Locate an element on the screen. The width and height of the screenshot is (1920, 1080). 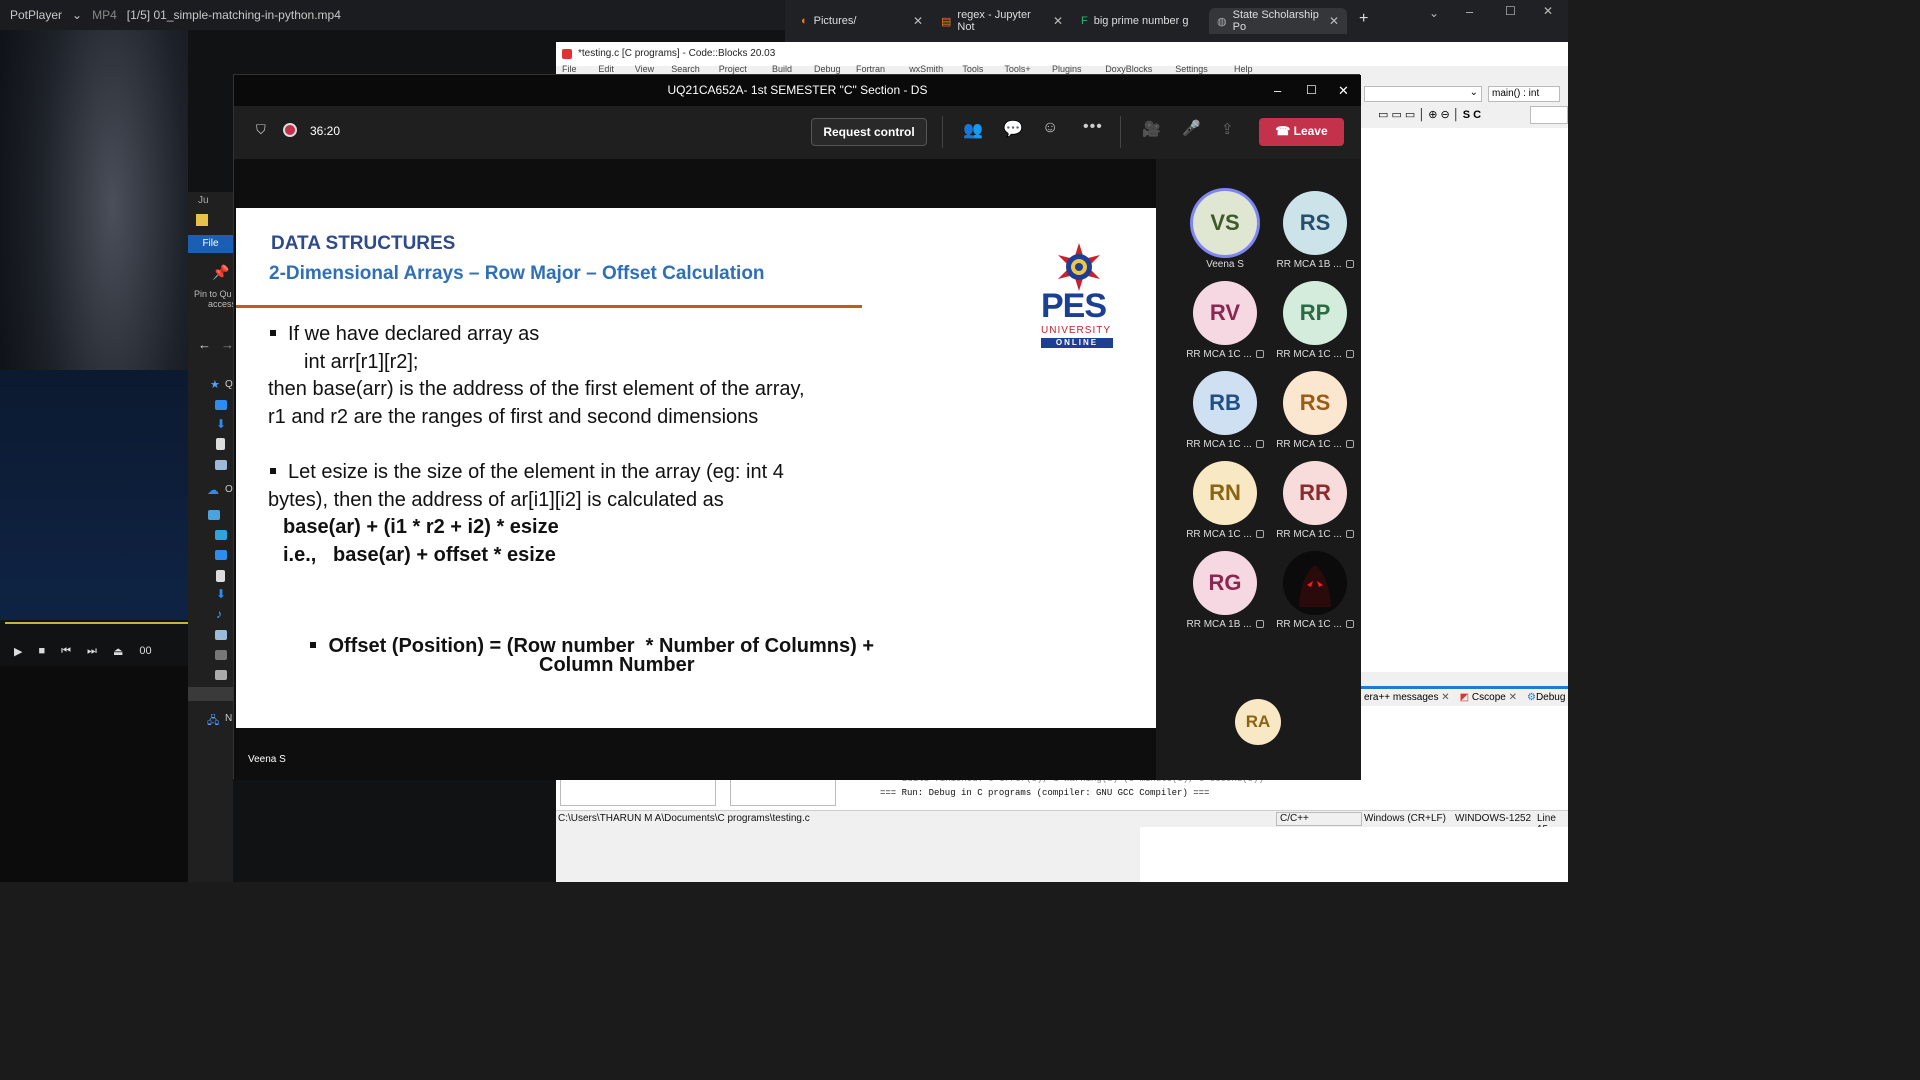
menu-item: Edit is located at coordinates (606, 69).